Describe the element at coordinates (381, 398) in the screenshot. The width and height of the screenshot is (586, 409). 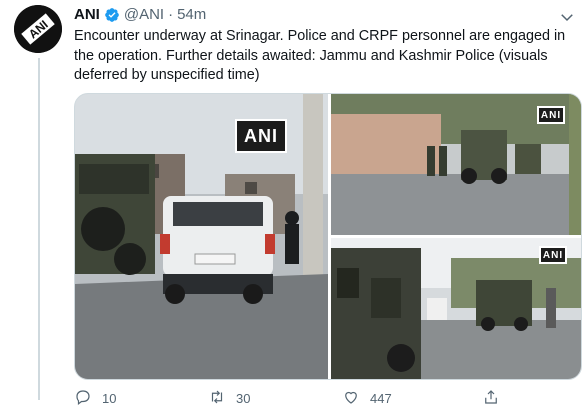
I see `like-count: 447` at that location.